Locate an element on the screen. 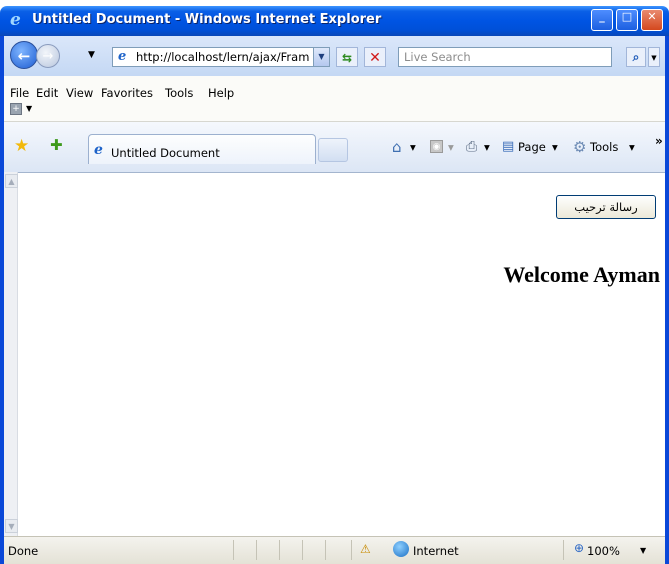 This screenshot has width=669, height=564. window-frame-right is located at coordinates (667, 300).